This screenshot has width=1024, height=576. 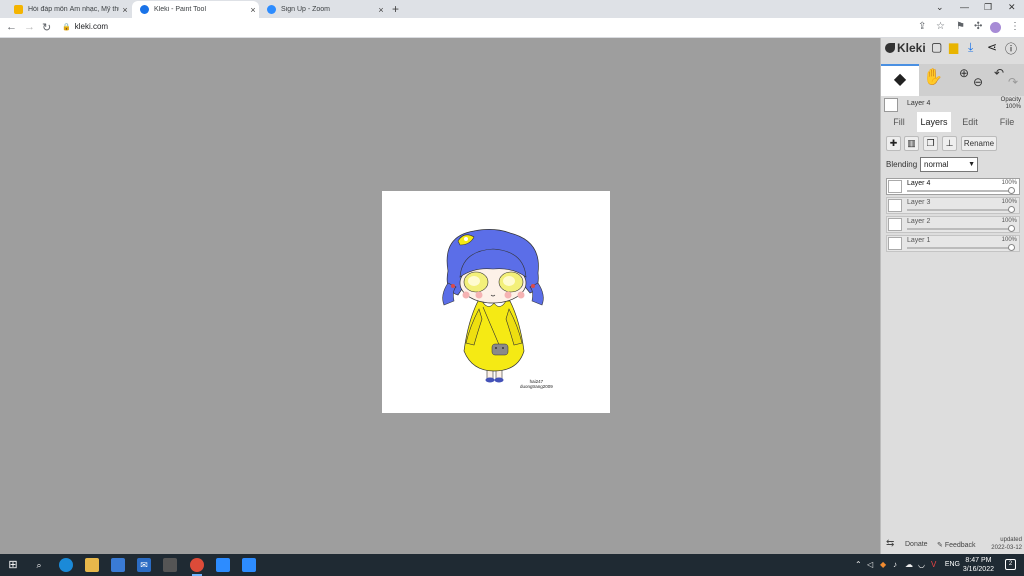 What do you see at coordinates (1006, 544) in the screenshot?
I see `updated-info: updated 2022-03-12` at bounding box center [1006, 544].